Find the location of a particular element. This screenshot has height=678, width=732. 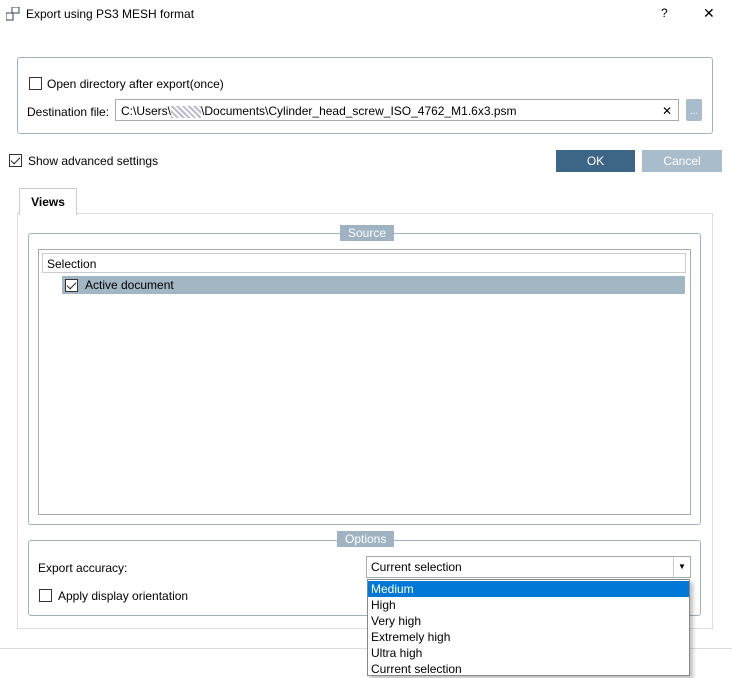

export-target-group is located at coordinates (365, 95).